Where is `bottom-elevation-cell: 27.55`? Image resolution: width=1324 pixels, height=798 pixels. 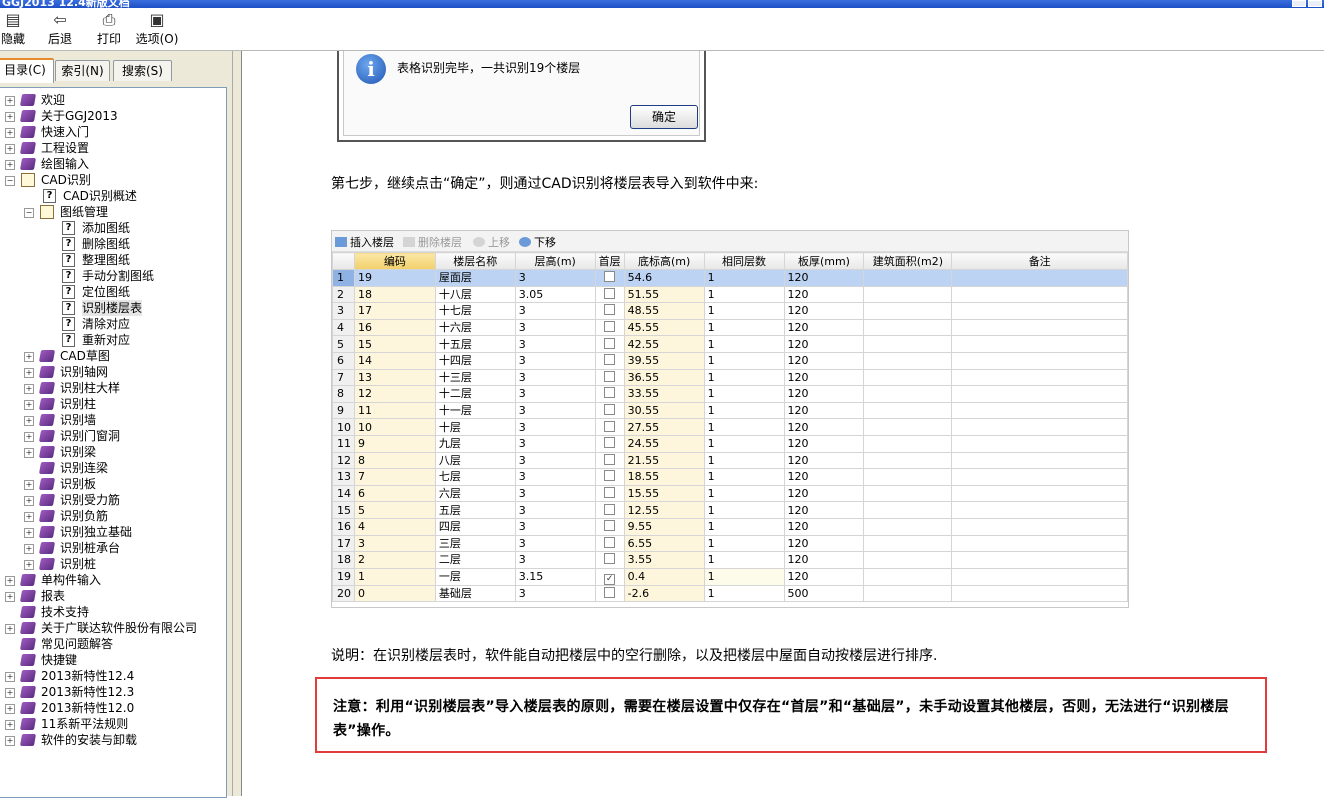
bottom-elevation-cell: 27.55 is located at coordinates (664, 427).